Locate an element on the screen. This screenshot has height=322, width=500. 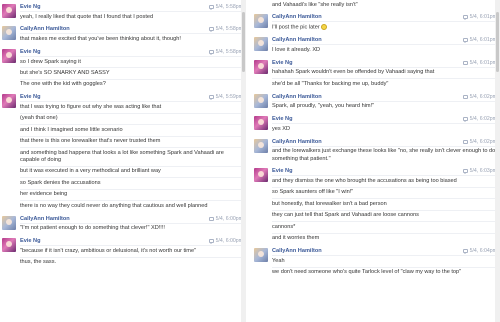
message-text: and Vahaadi's like "she really isn't" is located at coordinates (384, 5).